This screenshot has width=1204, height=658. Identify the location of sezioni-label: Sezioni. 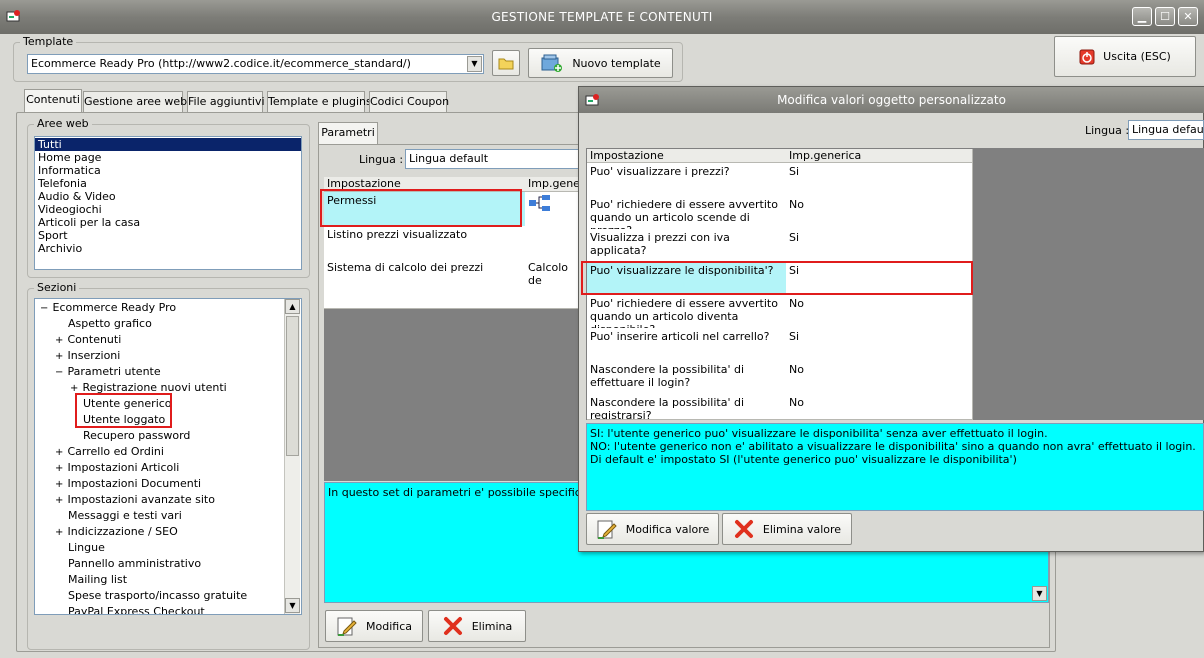
(57, 287).